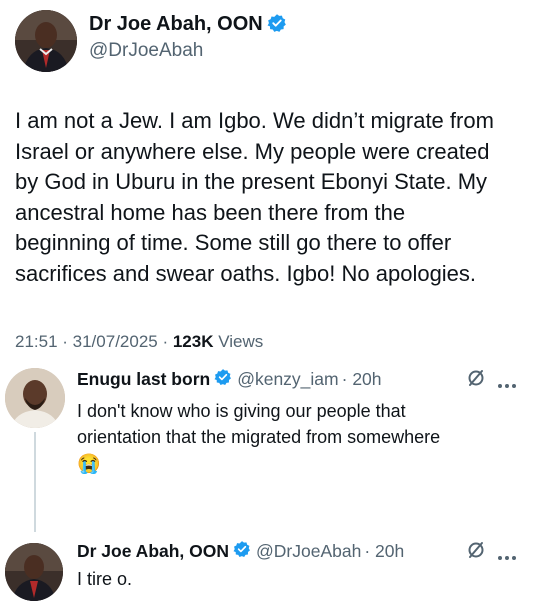 The height and width of the screenshot is (601, 536). Describe the element at coordinates (193, 341) in the screenshot. I see `views-count: 123K` at that location.